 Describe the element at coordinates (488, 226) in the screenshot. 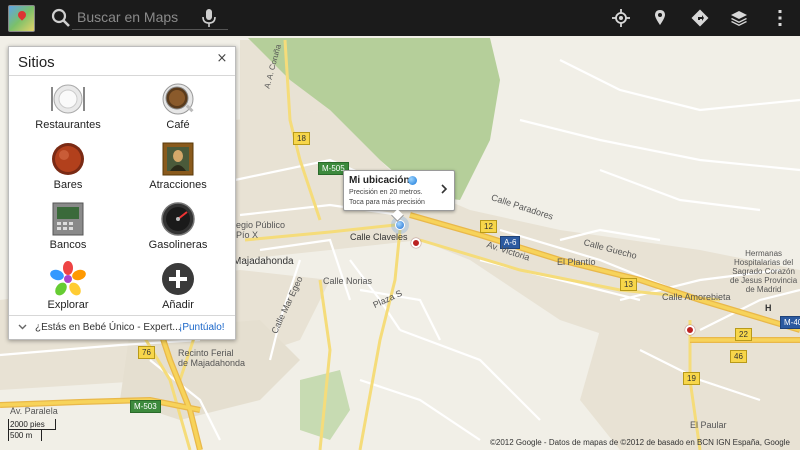

I see `road-shield-12: 12` at that location.